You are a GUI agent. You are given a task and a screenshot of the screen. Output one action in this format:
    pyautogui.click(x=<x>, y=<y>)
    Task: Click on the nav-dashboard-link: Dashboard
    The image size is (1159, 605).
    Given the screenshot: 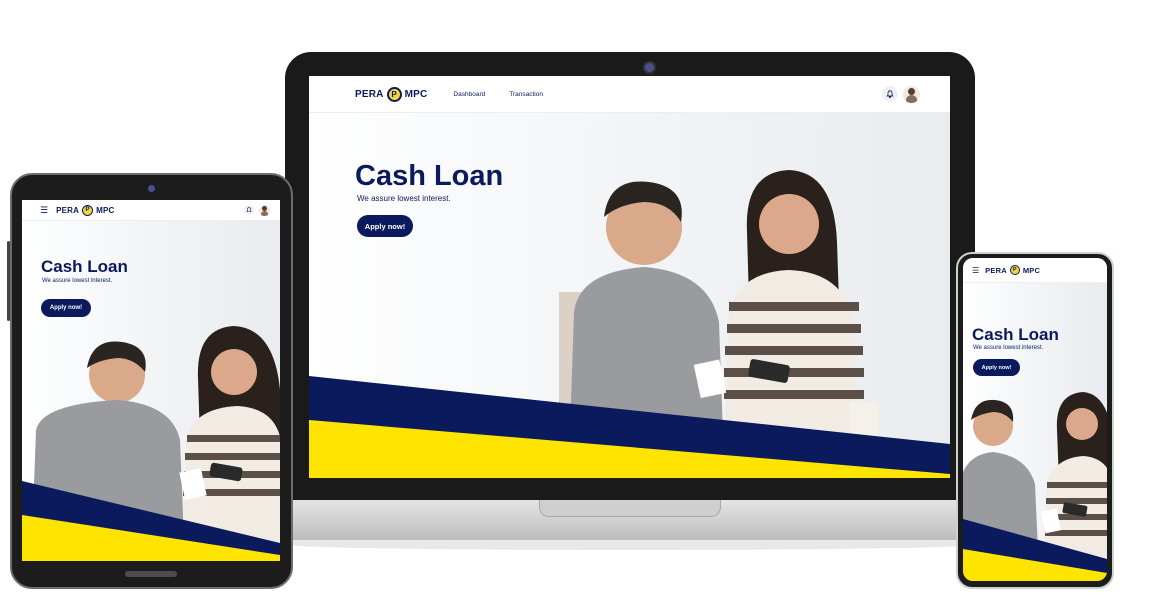 What is the action you would take?
    pyautogui.click(x=469, y=94)
    